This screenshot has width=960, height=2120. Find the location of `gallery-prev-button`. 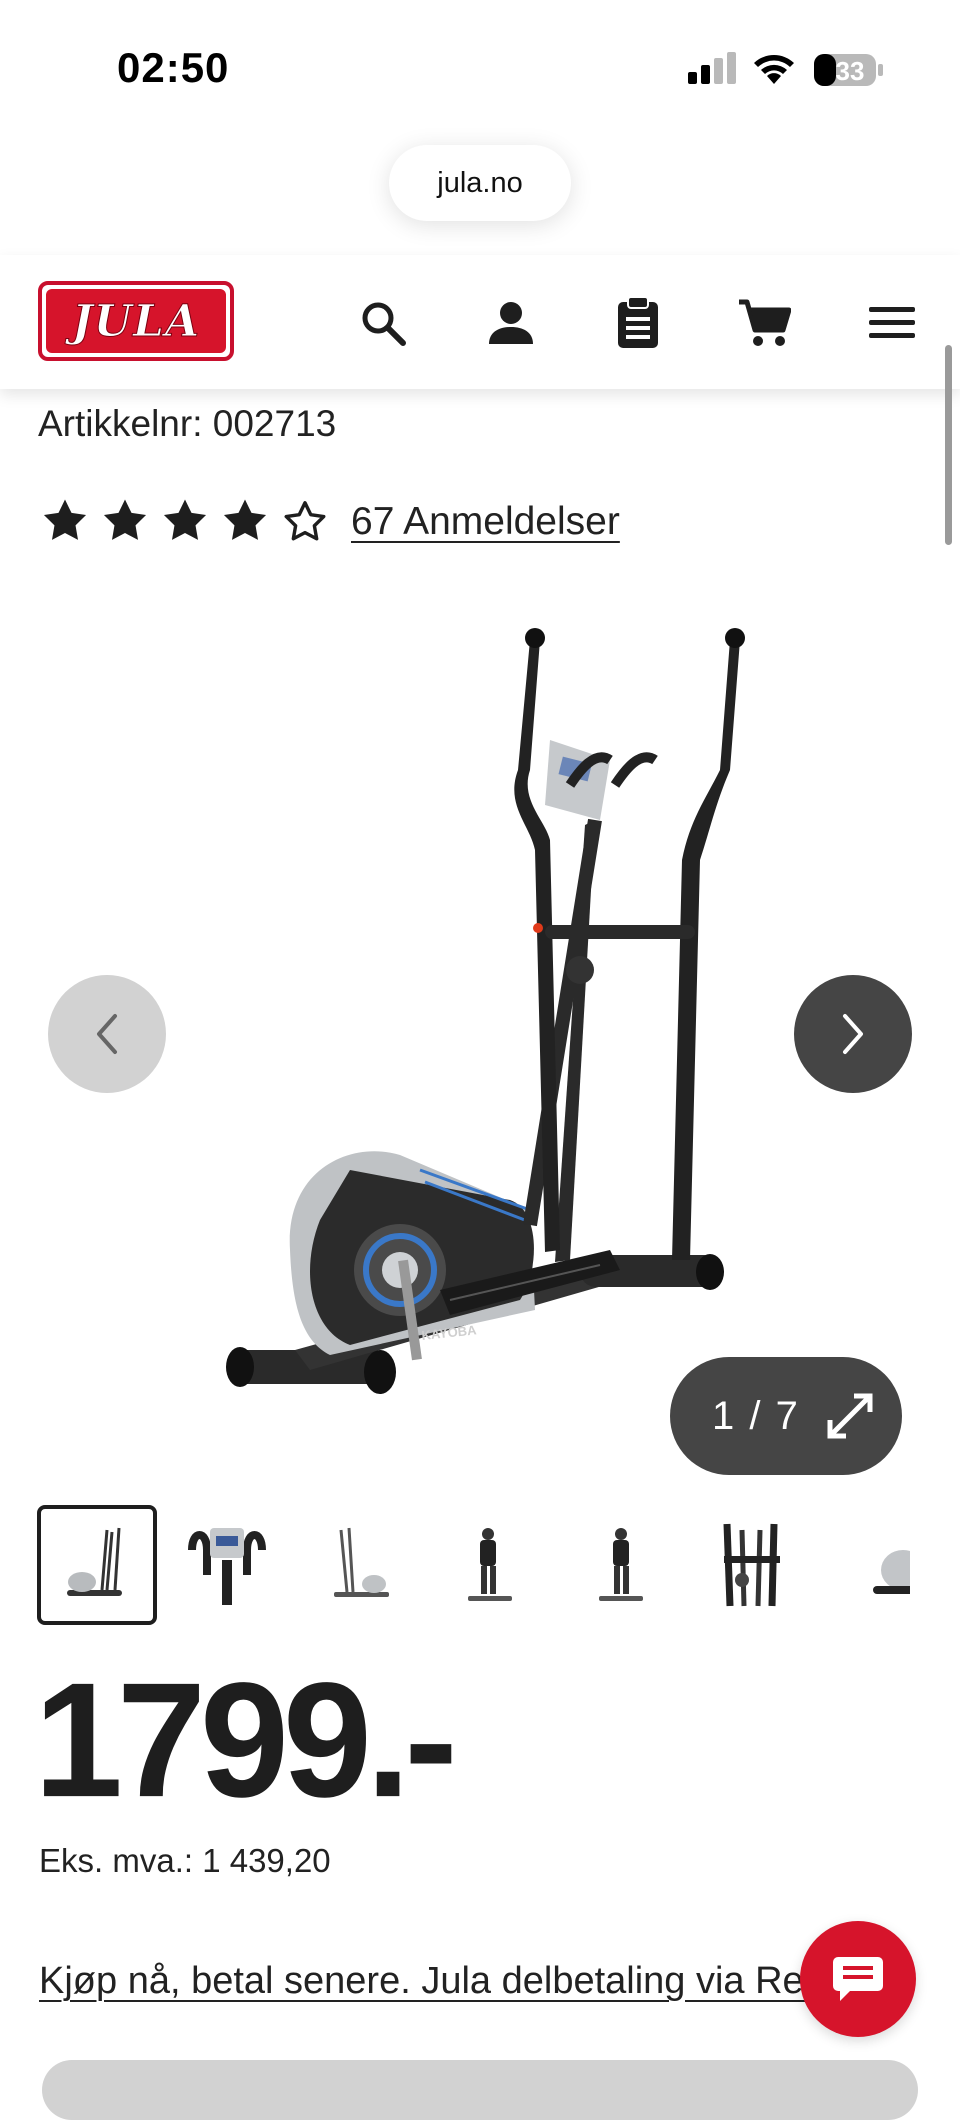

gallery-prev-button is located at coordinates (107, 1034).